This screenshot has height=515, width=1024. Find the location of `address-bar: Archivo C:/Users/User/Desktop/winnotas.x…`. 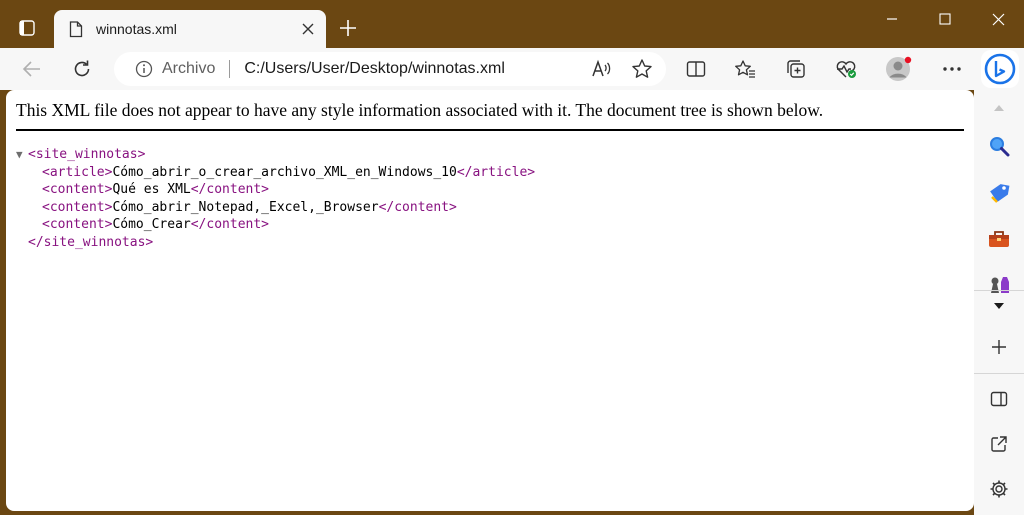

address-bar: Archivo C:/Users/User/Desktop/winnotas.x… is located at coordinates (390, 69).